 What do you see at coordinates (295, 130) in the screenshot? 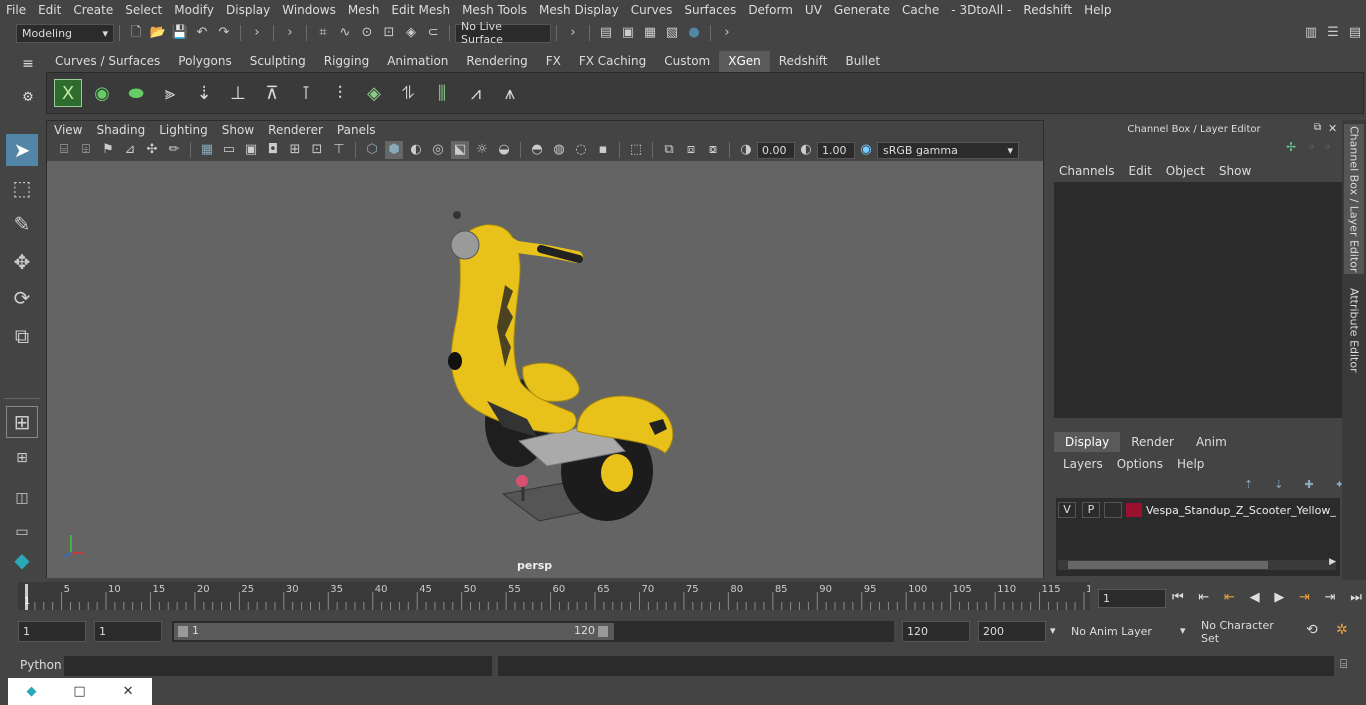
I see `viewport-menu-renderer: Renderer` at bounding box center [295, 130].